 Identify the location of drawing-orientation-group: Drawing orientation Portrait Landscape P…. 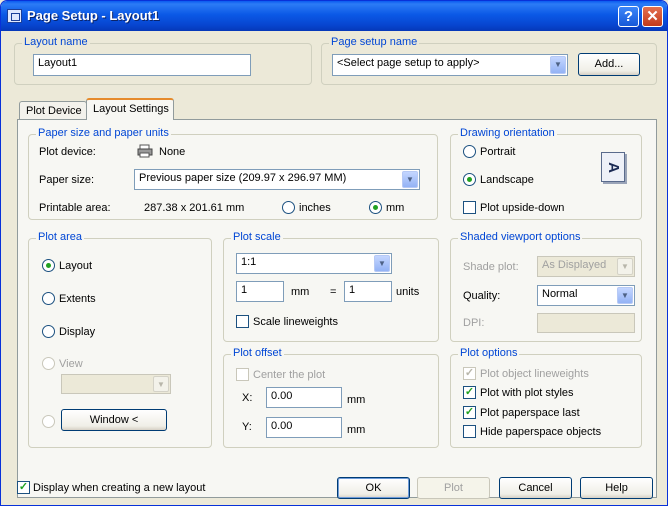
(546, 173).